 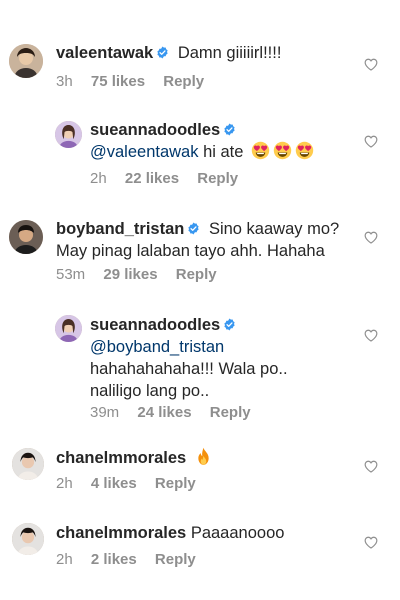 I want to click on reply-button: Reply, so click(x=175, y=559).